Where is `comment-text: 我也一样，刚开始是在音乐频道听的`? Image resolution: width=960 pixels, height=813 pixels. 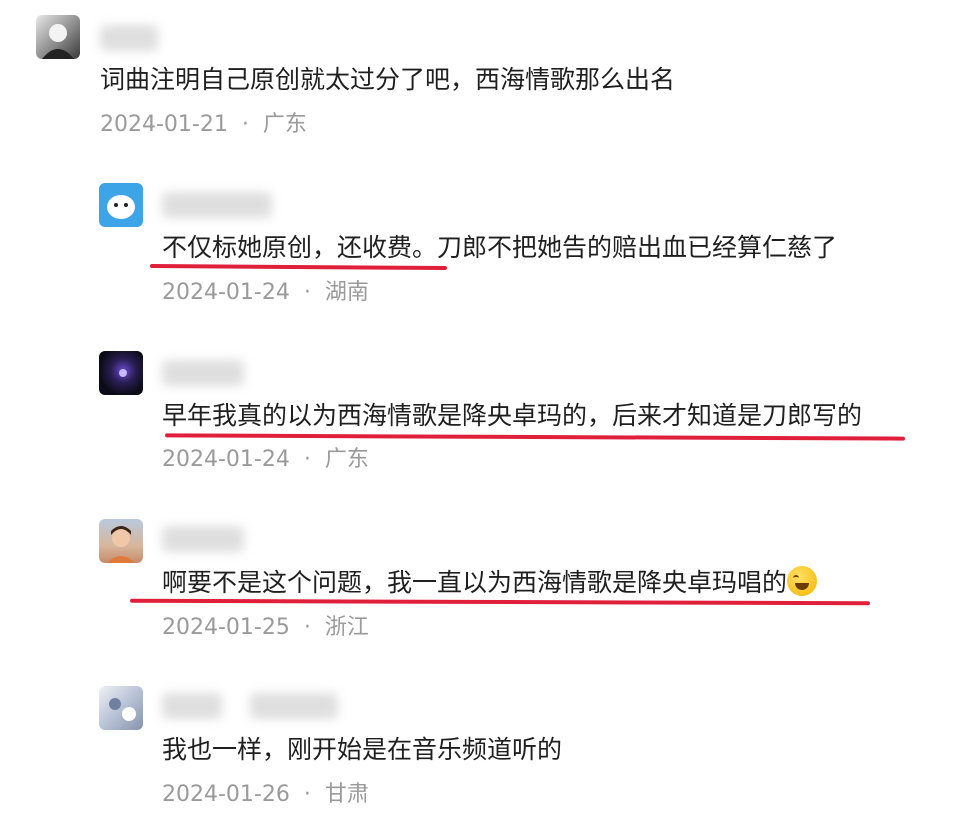 comment-text: 我也一样，刚开始是在音乐频道听的 is located at coordinates (362, 749).